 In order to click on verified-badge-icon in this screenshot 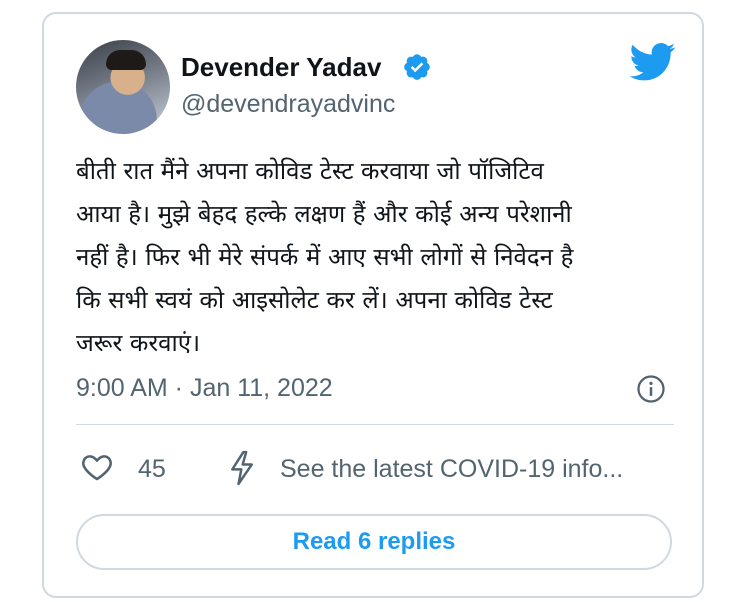, I will do `click(417, 67)`.